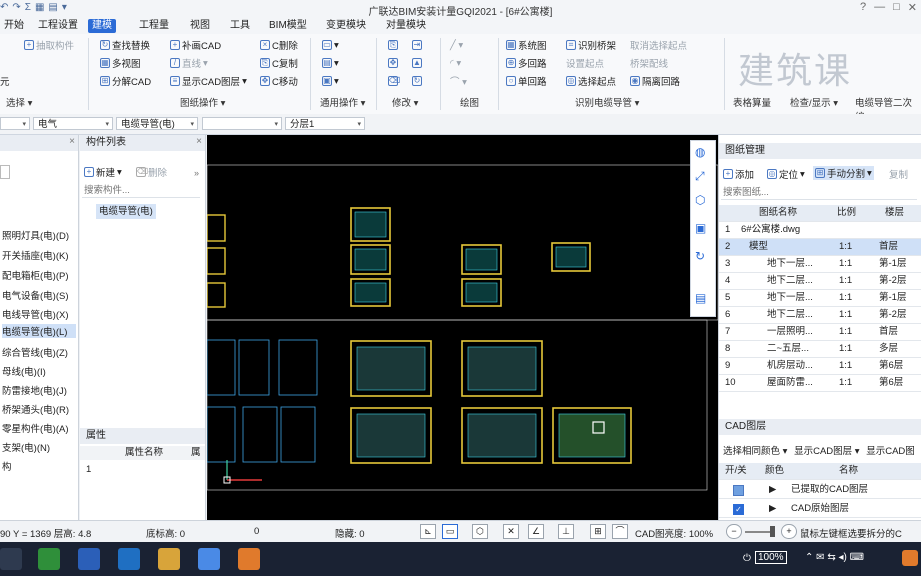 The image size is (921, 576). What do you see at coordinates (820, 349) in the screenshot?
I see `drawing-table-row: 8 二~五层... 1:1 多层` at bounding box center [820, 349].